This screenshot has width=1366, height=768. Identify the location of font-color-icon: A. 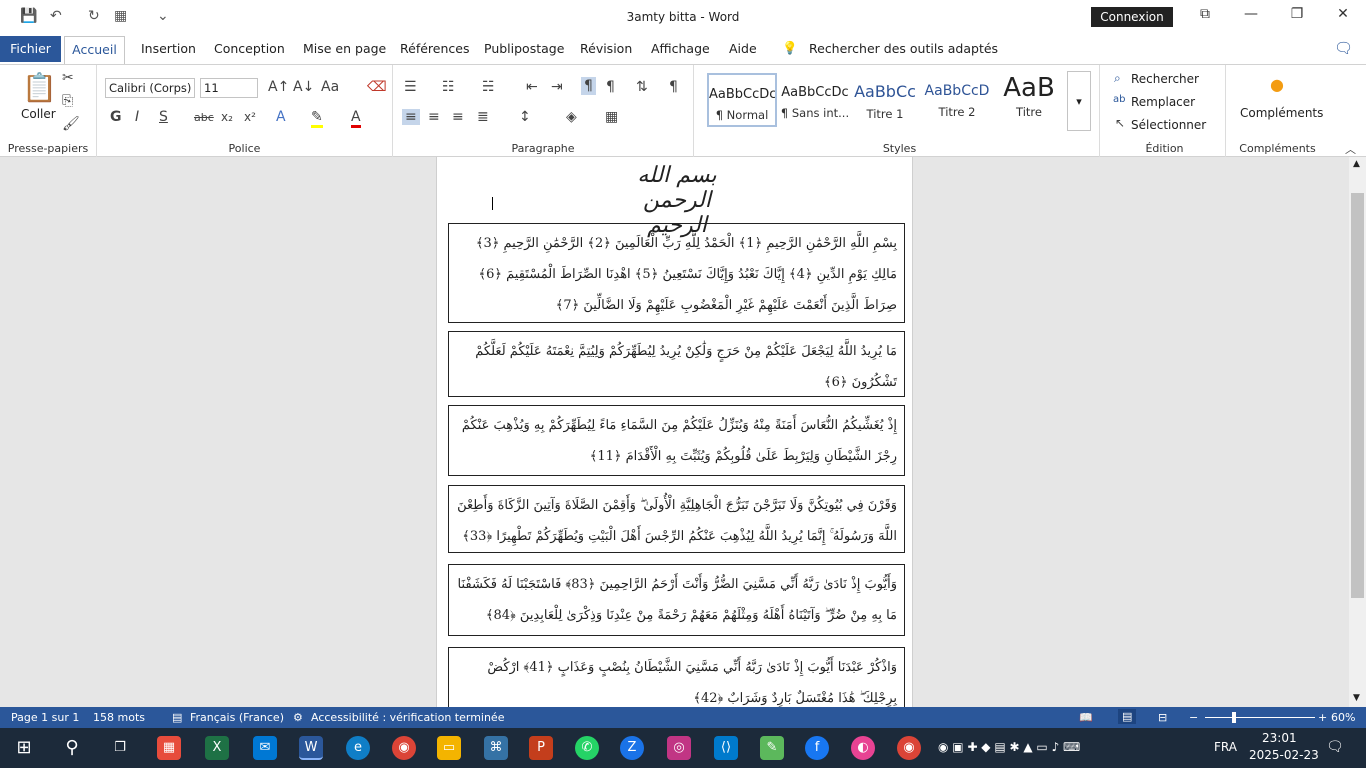
(356, 118).